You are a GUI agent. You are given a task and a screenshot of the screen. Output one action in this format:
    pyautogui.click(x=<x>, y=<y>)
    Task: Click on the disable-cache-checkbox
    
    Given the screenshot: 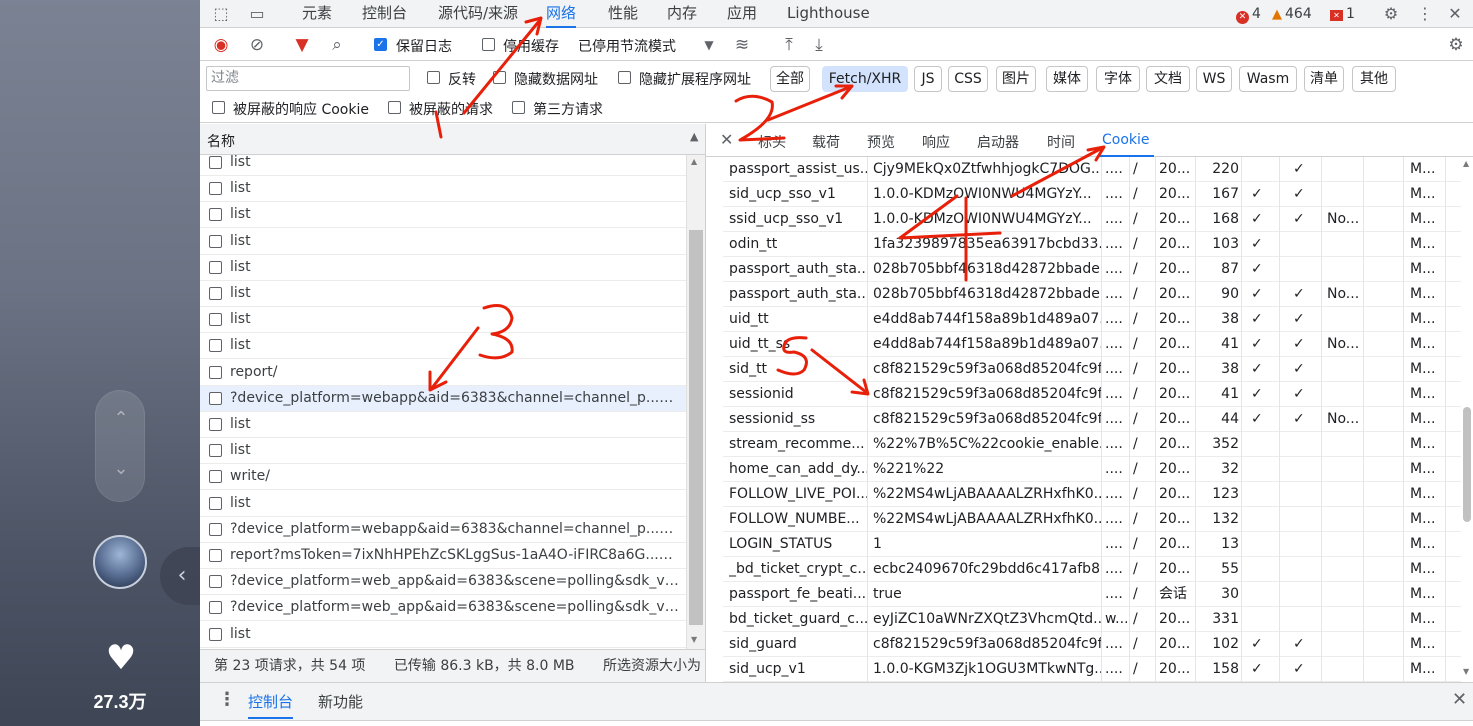 What is the action you would take?
    pyautogui.click(x=488, y=44)
    